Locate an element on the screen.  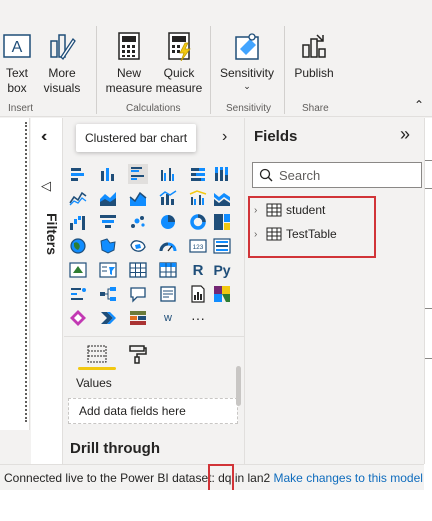
card-icon-label: 123 is located at coordinates (198, 247).